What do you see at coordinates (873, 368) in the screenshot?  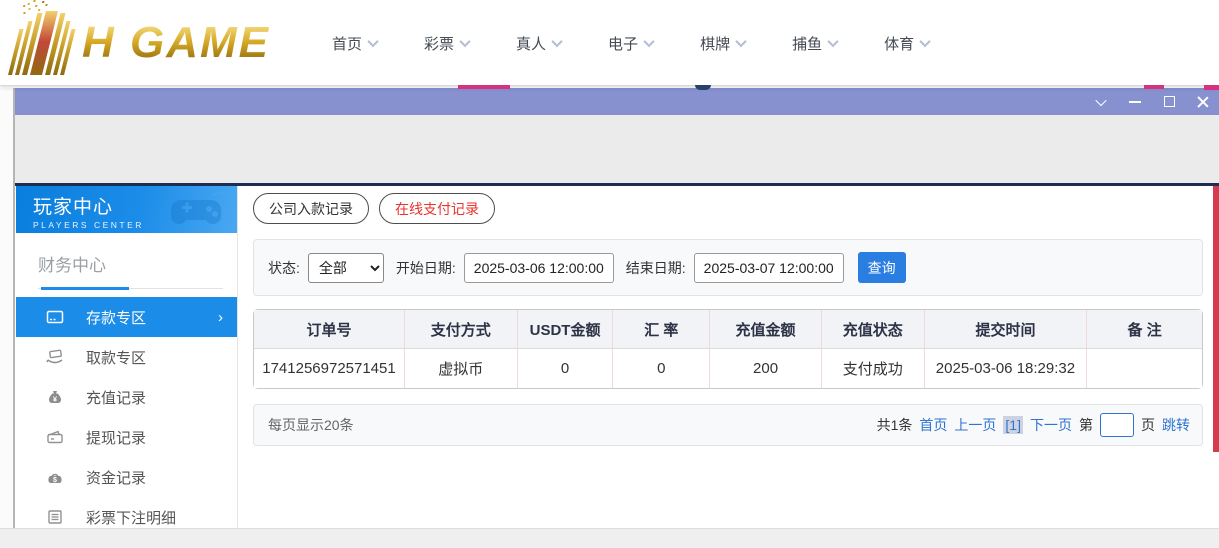 I see `cell-recharge-status: 支付成功` at bounding box center [873, 368].